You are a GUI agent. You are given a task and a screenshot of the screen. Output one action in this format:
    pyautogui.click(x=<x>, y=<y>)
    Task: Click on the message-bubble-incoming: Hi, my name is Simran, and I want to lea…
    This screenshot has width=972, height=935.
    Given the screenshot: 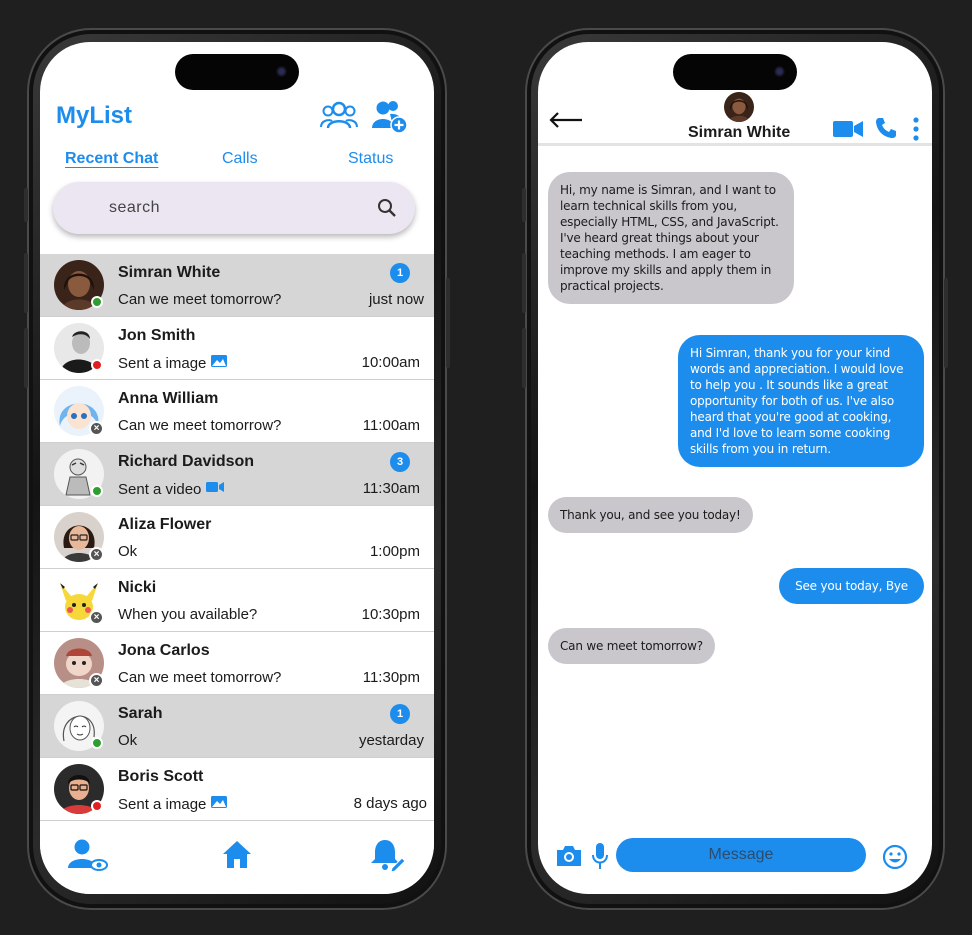 What is the action you would take?
    pyautogui.click(x=671, y=238)
    